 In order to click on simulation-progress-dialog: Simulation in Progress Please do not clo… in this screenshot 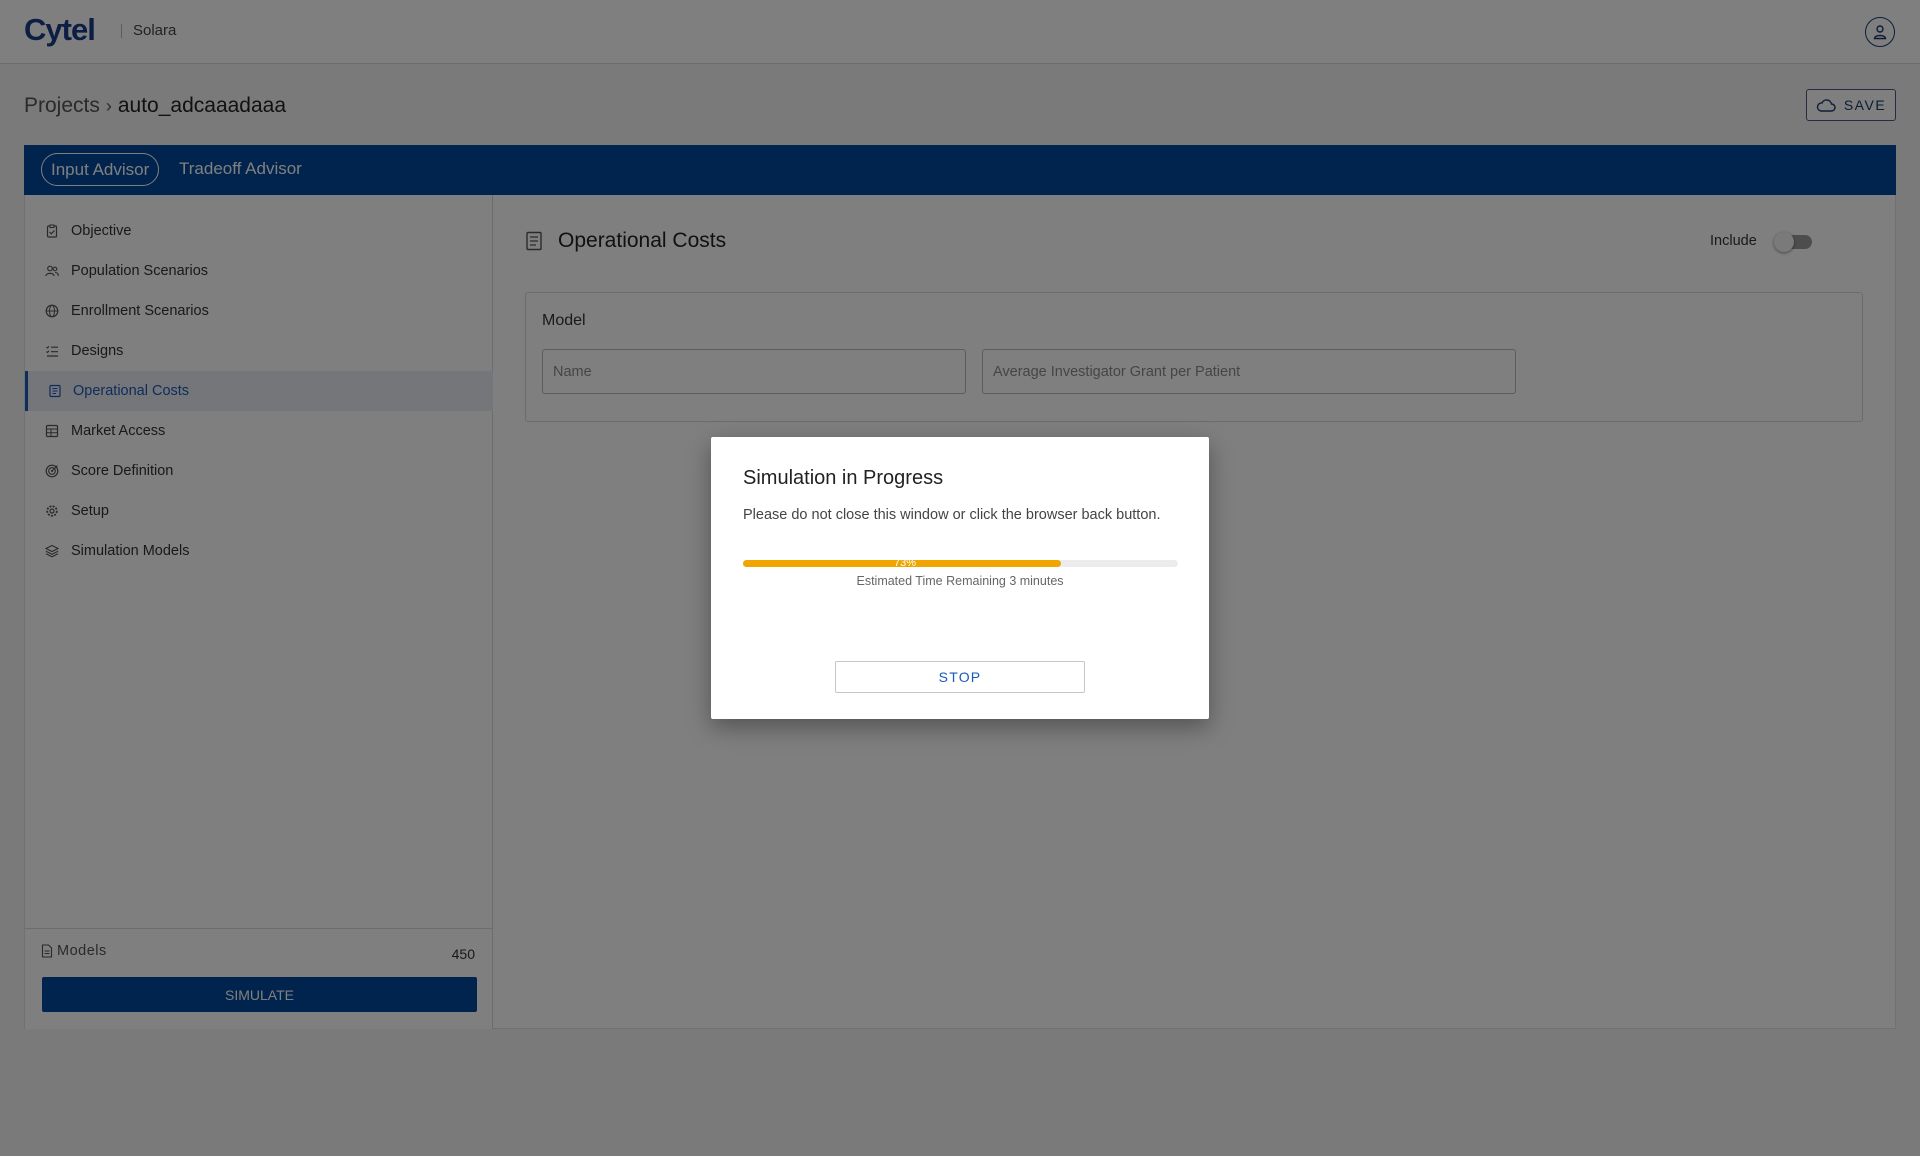, I will do `click(960, 578)`.